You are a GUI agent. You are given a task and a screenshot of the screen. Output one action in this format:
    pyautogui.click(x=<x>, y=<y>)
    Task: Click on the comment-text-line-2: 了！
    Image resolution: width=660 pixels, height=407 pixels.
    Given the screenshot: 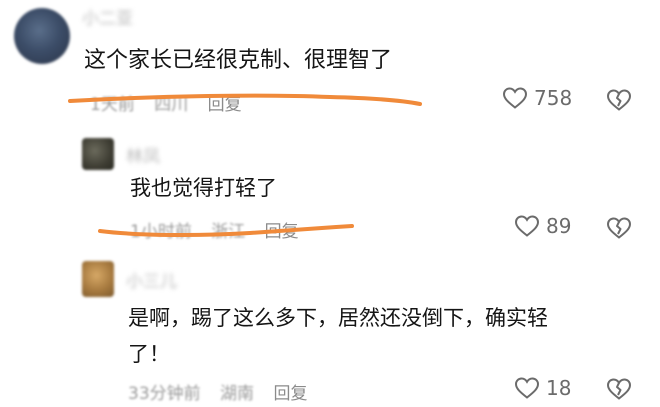 What is the action you would take?
    pyautogui.click(x=149, y=354)
    